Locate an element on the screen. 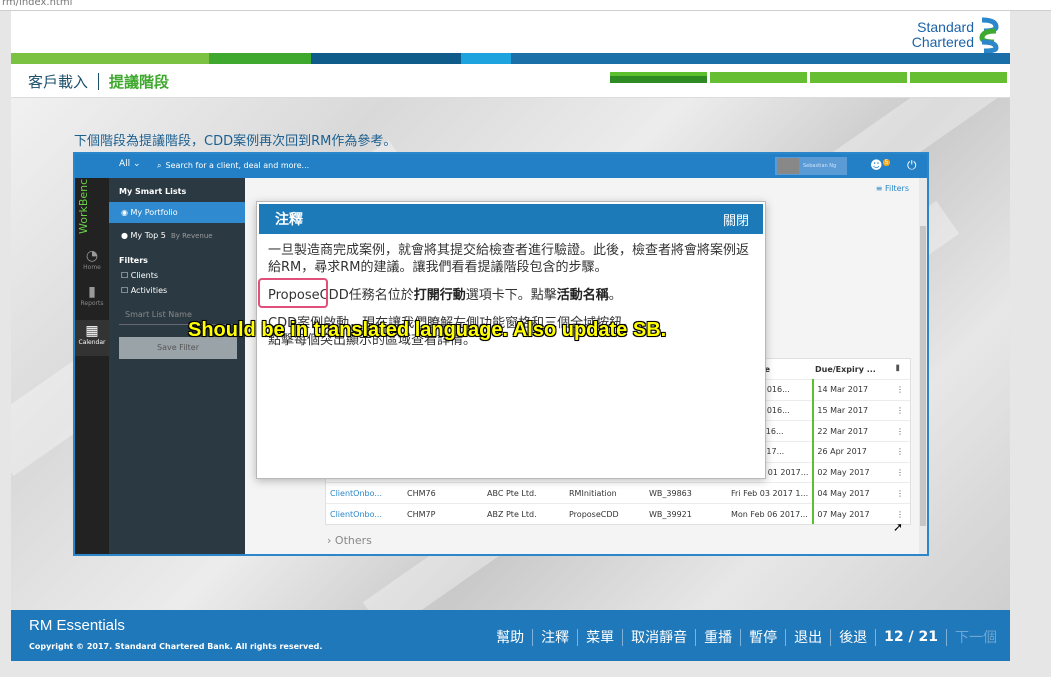  rail-home-label: Home is located at coordinates (92, 267).